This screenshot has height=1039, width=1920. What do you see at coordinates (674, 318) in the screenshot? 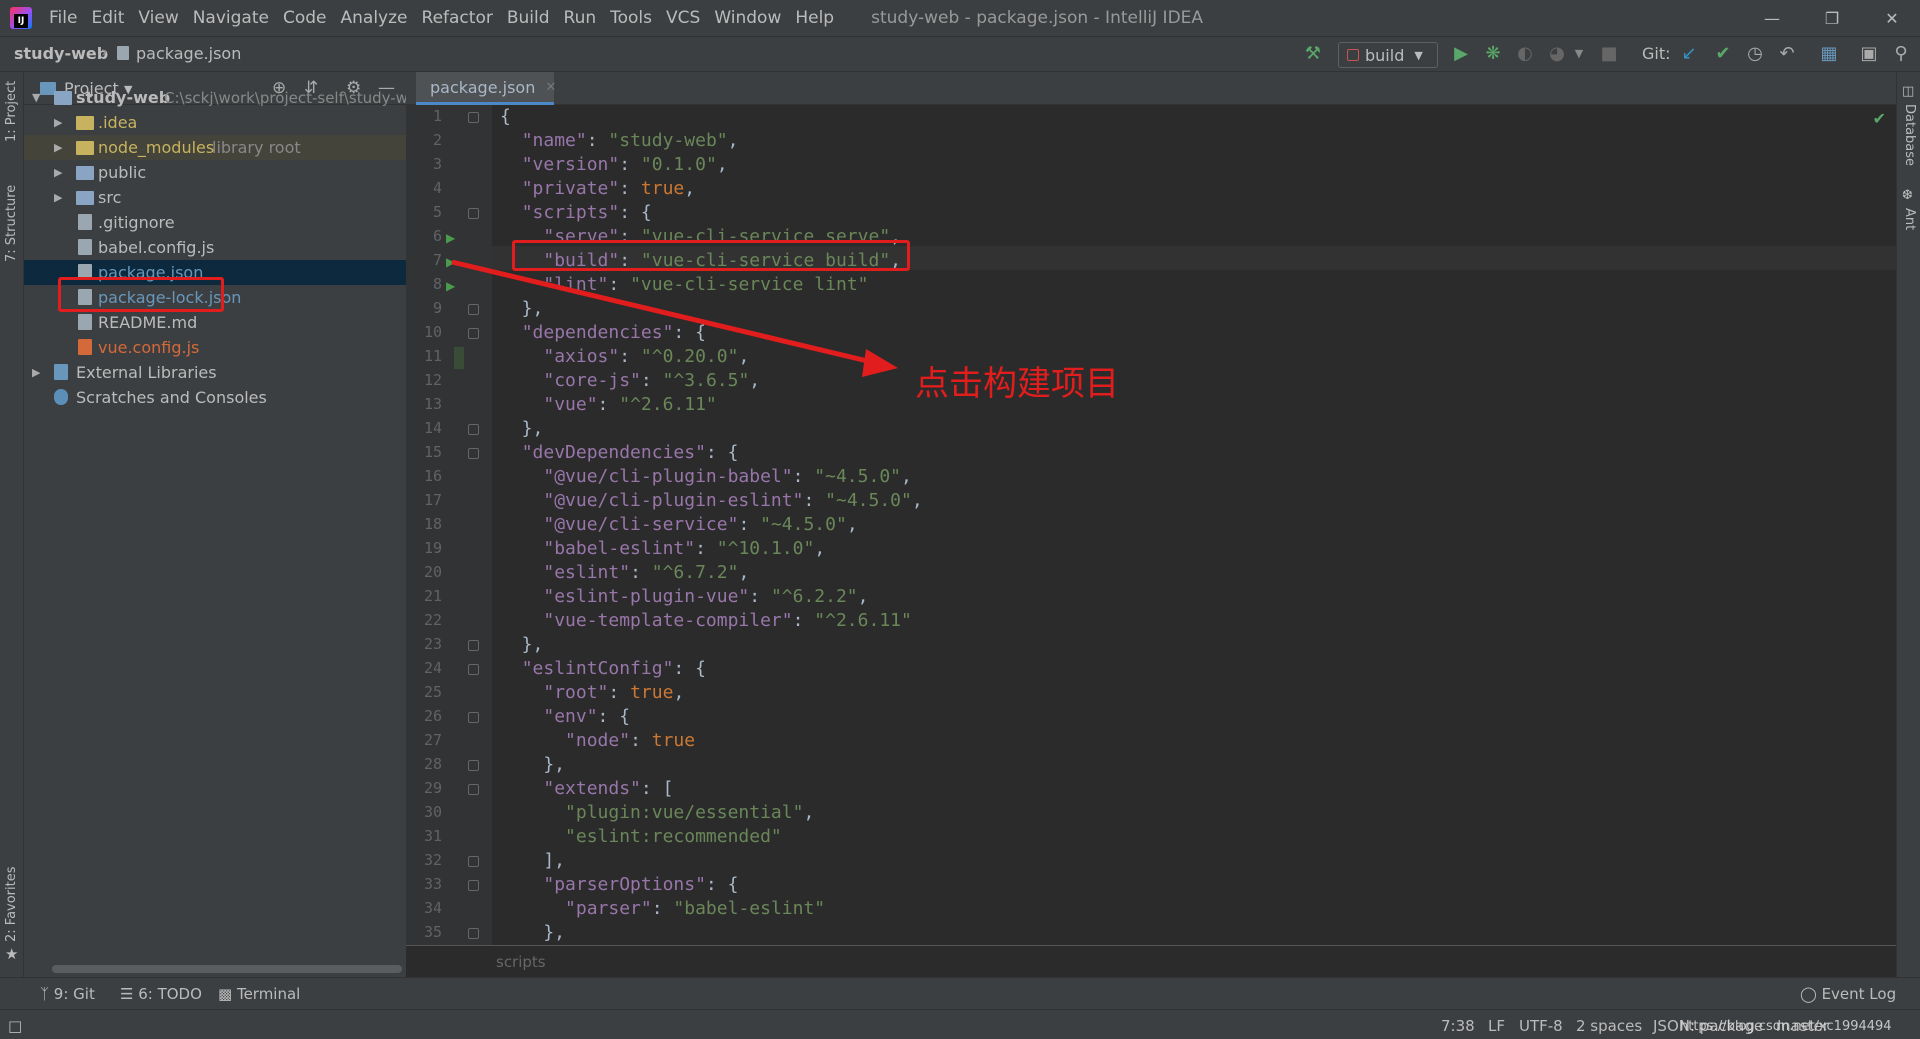
I see `annotation-arrow` at bounding box center [674, 318].